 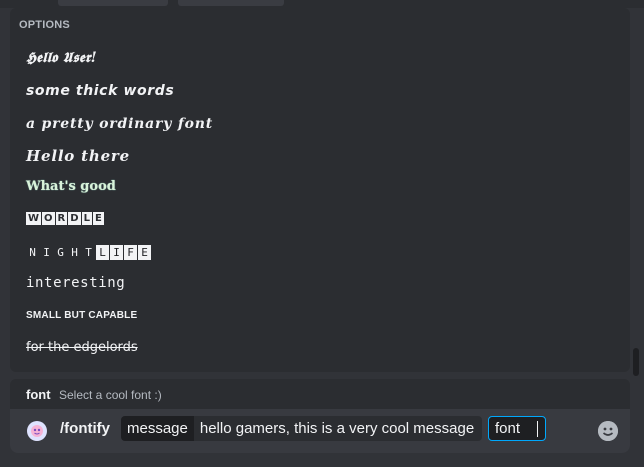 I want to click on option-some-thick-words: some thick words, so click(x=100, y=91).